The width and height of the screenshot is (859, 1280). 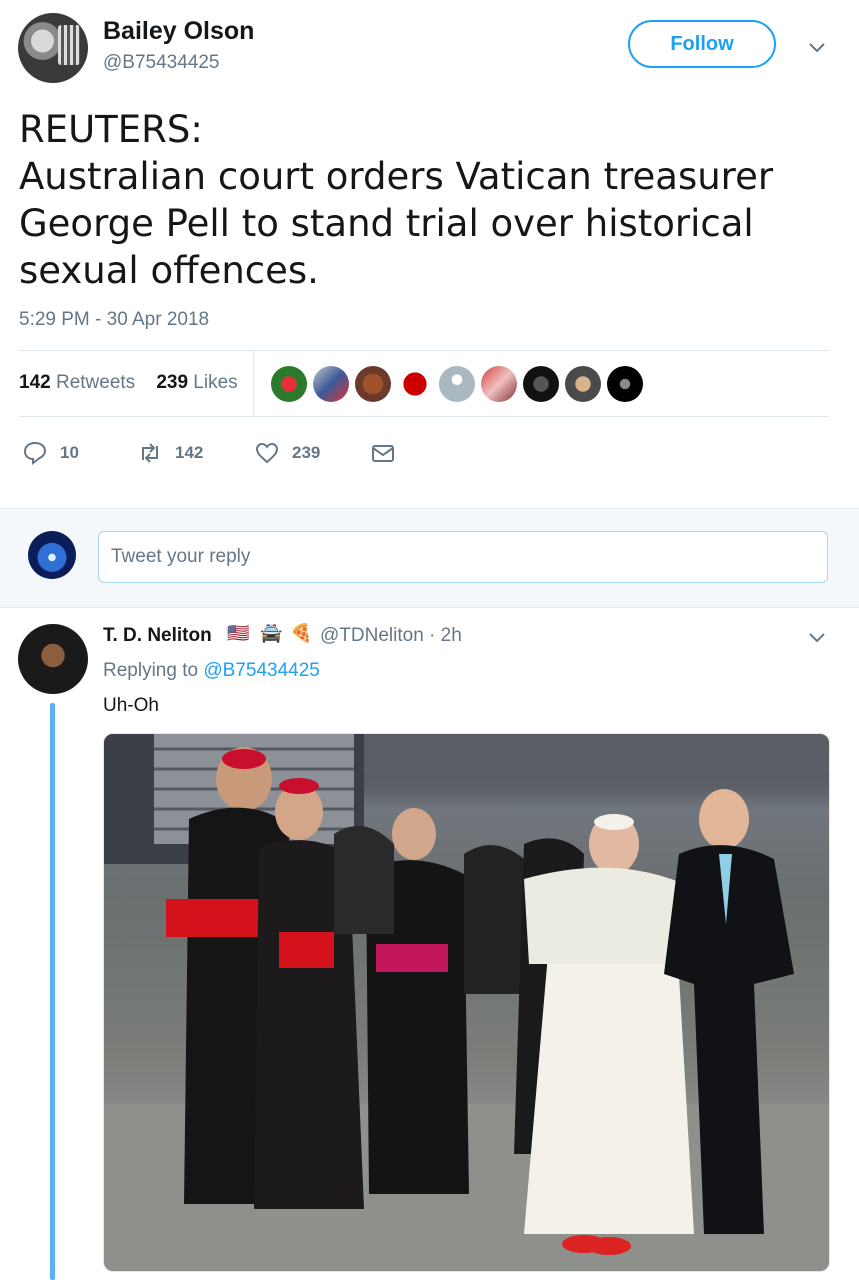 What do you see at coordinates (50, 453) in the screenshot?
I see `reply-action: 10` at bounding box center [50, 453].